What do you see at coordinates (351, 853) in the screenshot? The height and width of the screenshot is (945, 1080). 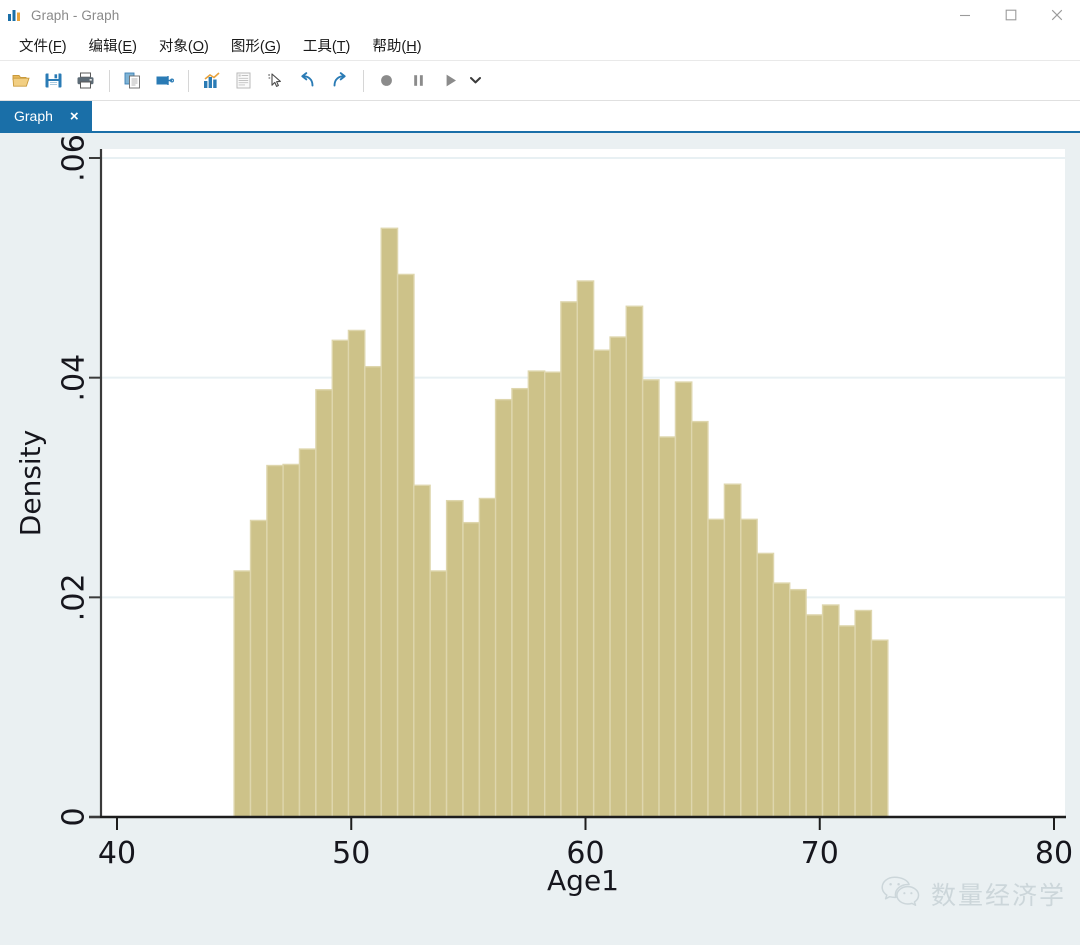 I see `x-tick-label: 50` at bounding box center [351, 853].